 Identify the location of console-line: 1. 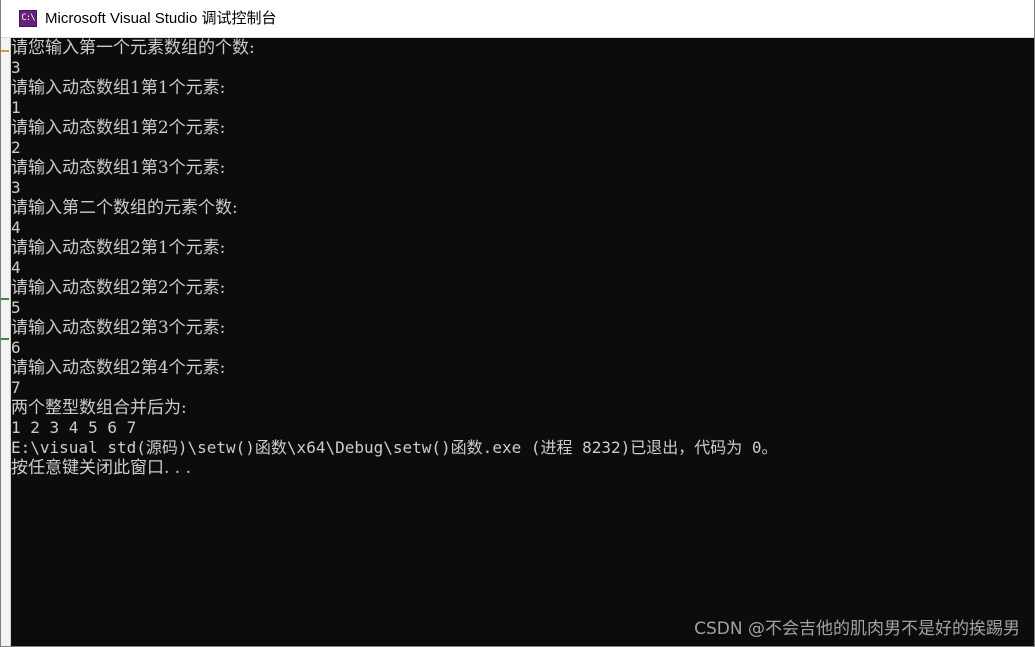
(16, 107).